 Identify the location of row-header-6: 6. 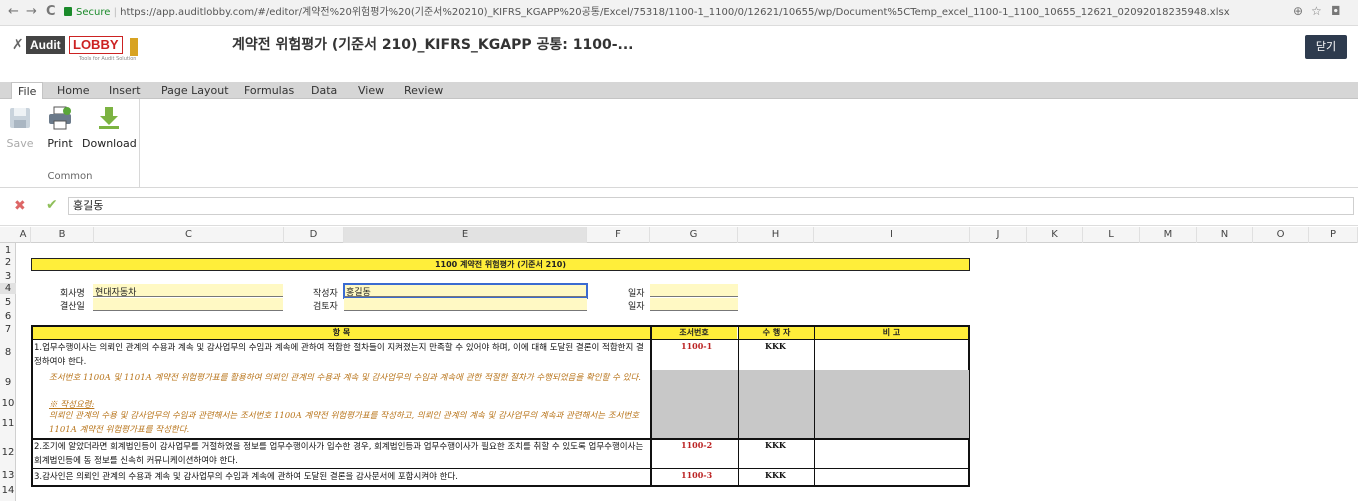
(8, 316).